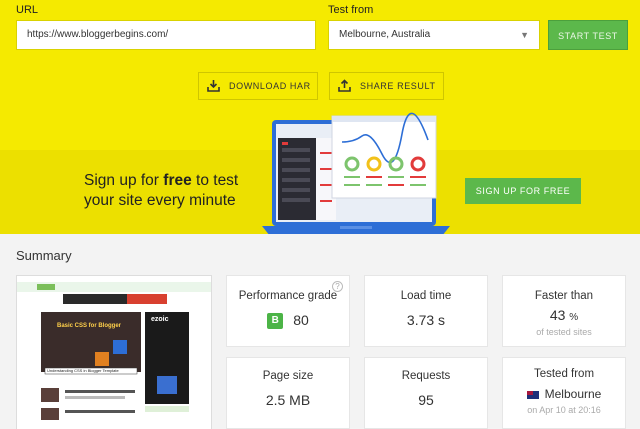  I want to click on faster-than-value: 43 %, so click(564, 315).